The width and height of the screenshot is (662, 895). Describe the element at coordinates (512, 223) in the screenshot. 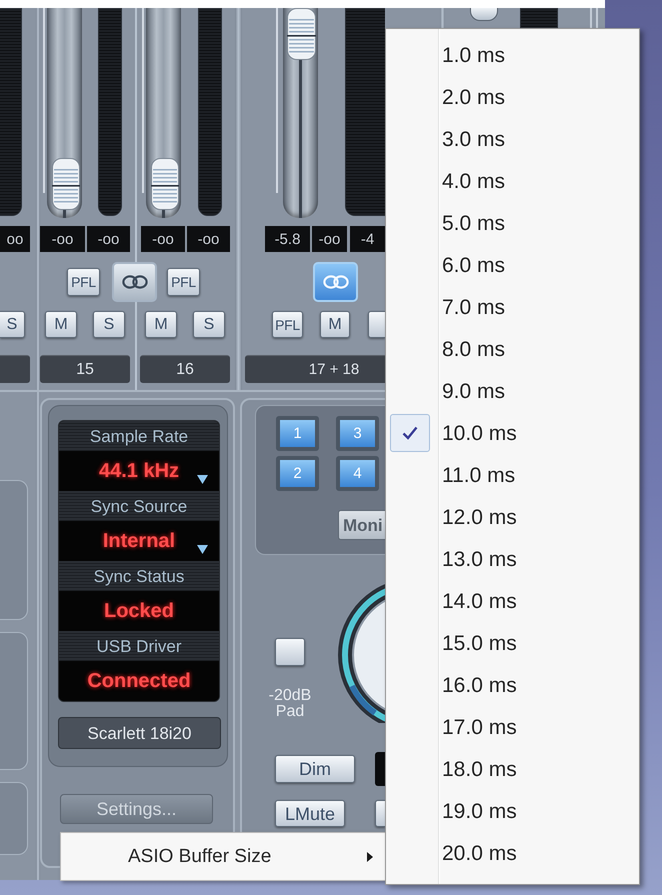

I see `menu-item: 5.0 ms` at that location.